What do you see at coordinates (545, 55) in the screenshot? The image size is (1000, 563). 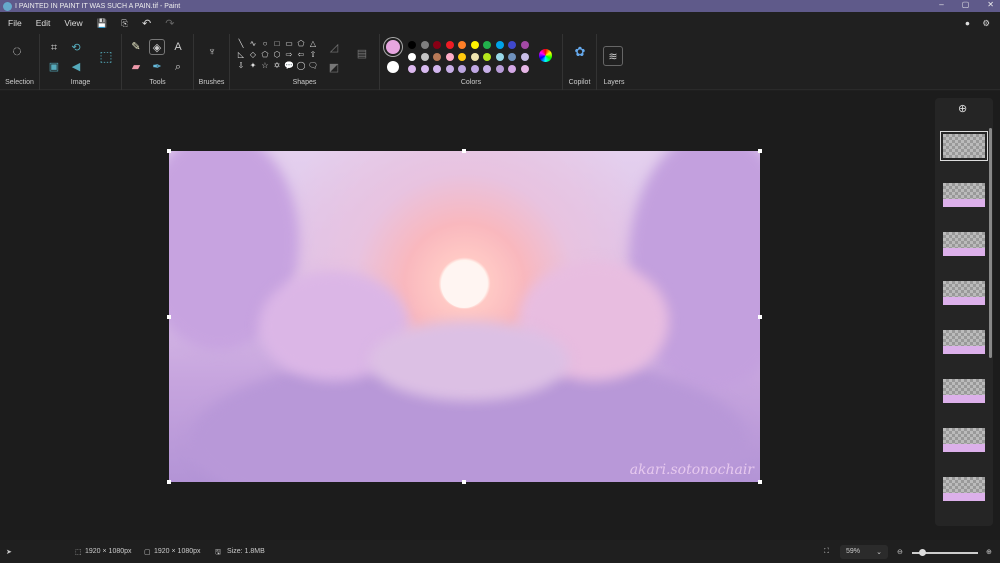 I see `edit-colors-icon` at bounding box center [545, 55].